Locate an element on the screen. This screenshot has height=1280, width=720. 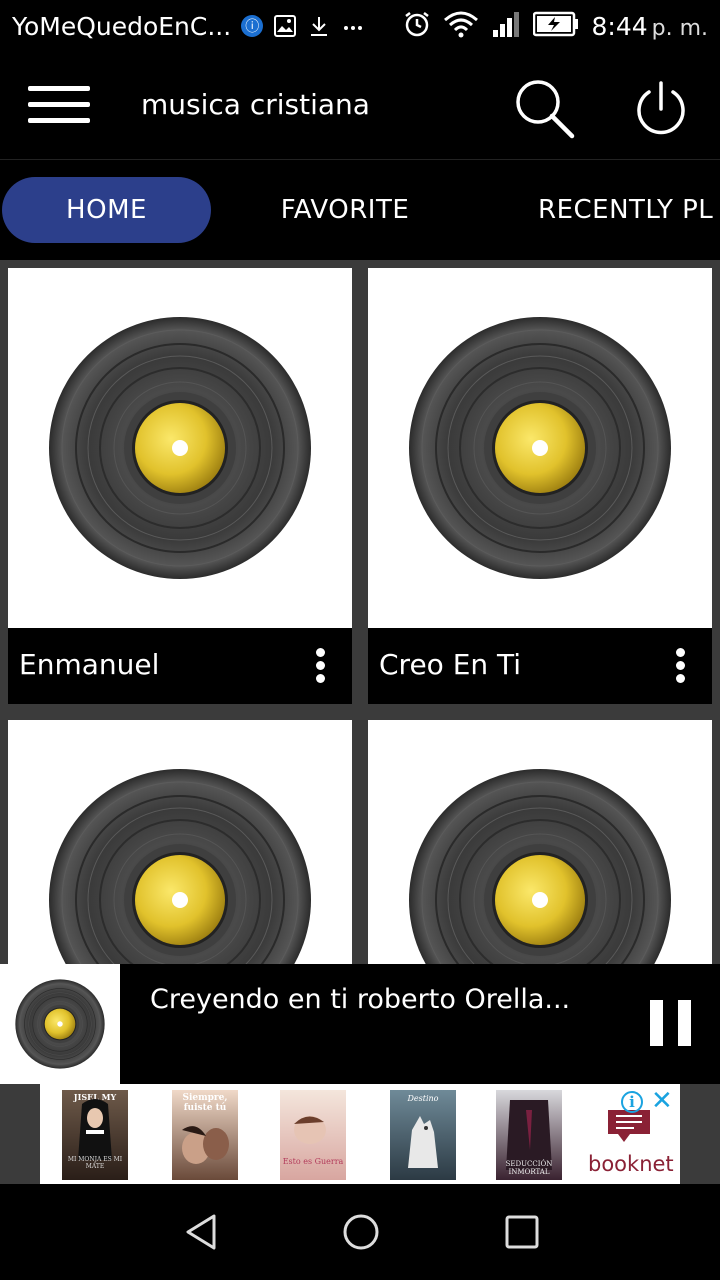
recents-icon is located at coordinates (522, 1232).